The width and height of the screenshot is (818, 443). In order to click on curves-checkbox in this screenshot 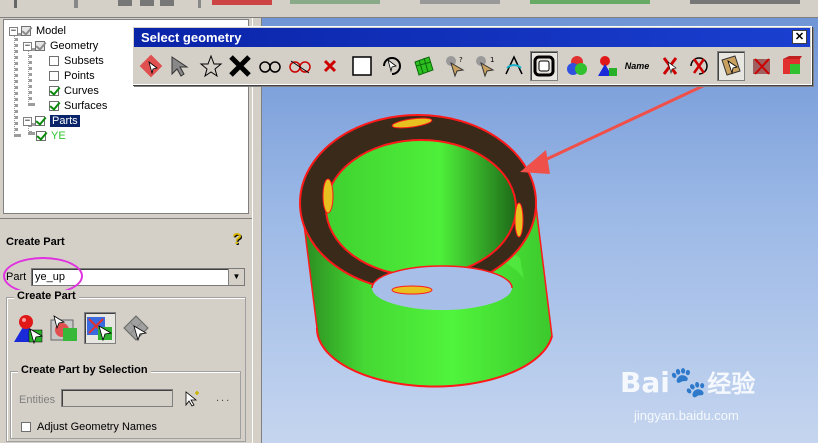, I will do `click(54, 91)`.